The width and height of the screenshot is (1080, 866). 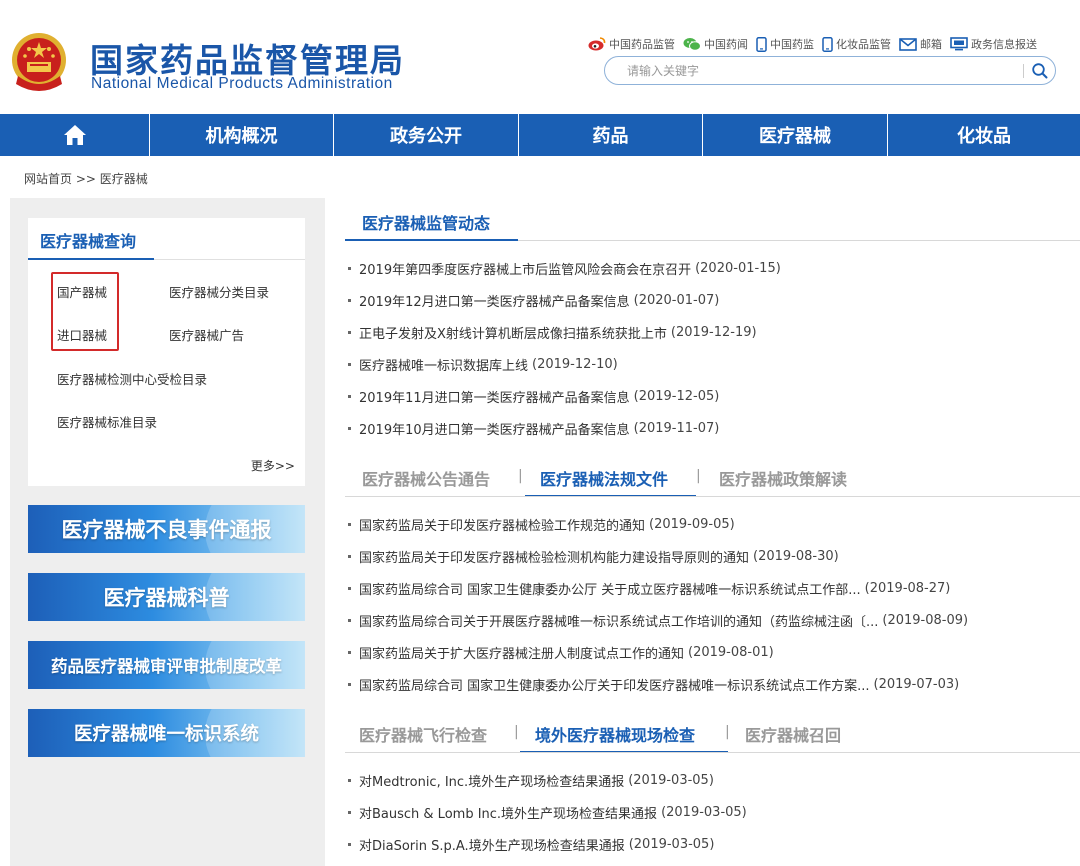 What do you see at coordinates (431, 240) in the screenshot?
I see `section-title-underline` at bounding box center [431, 240].